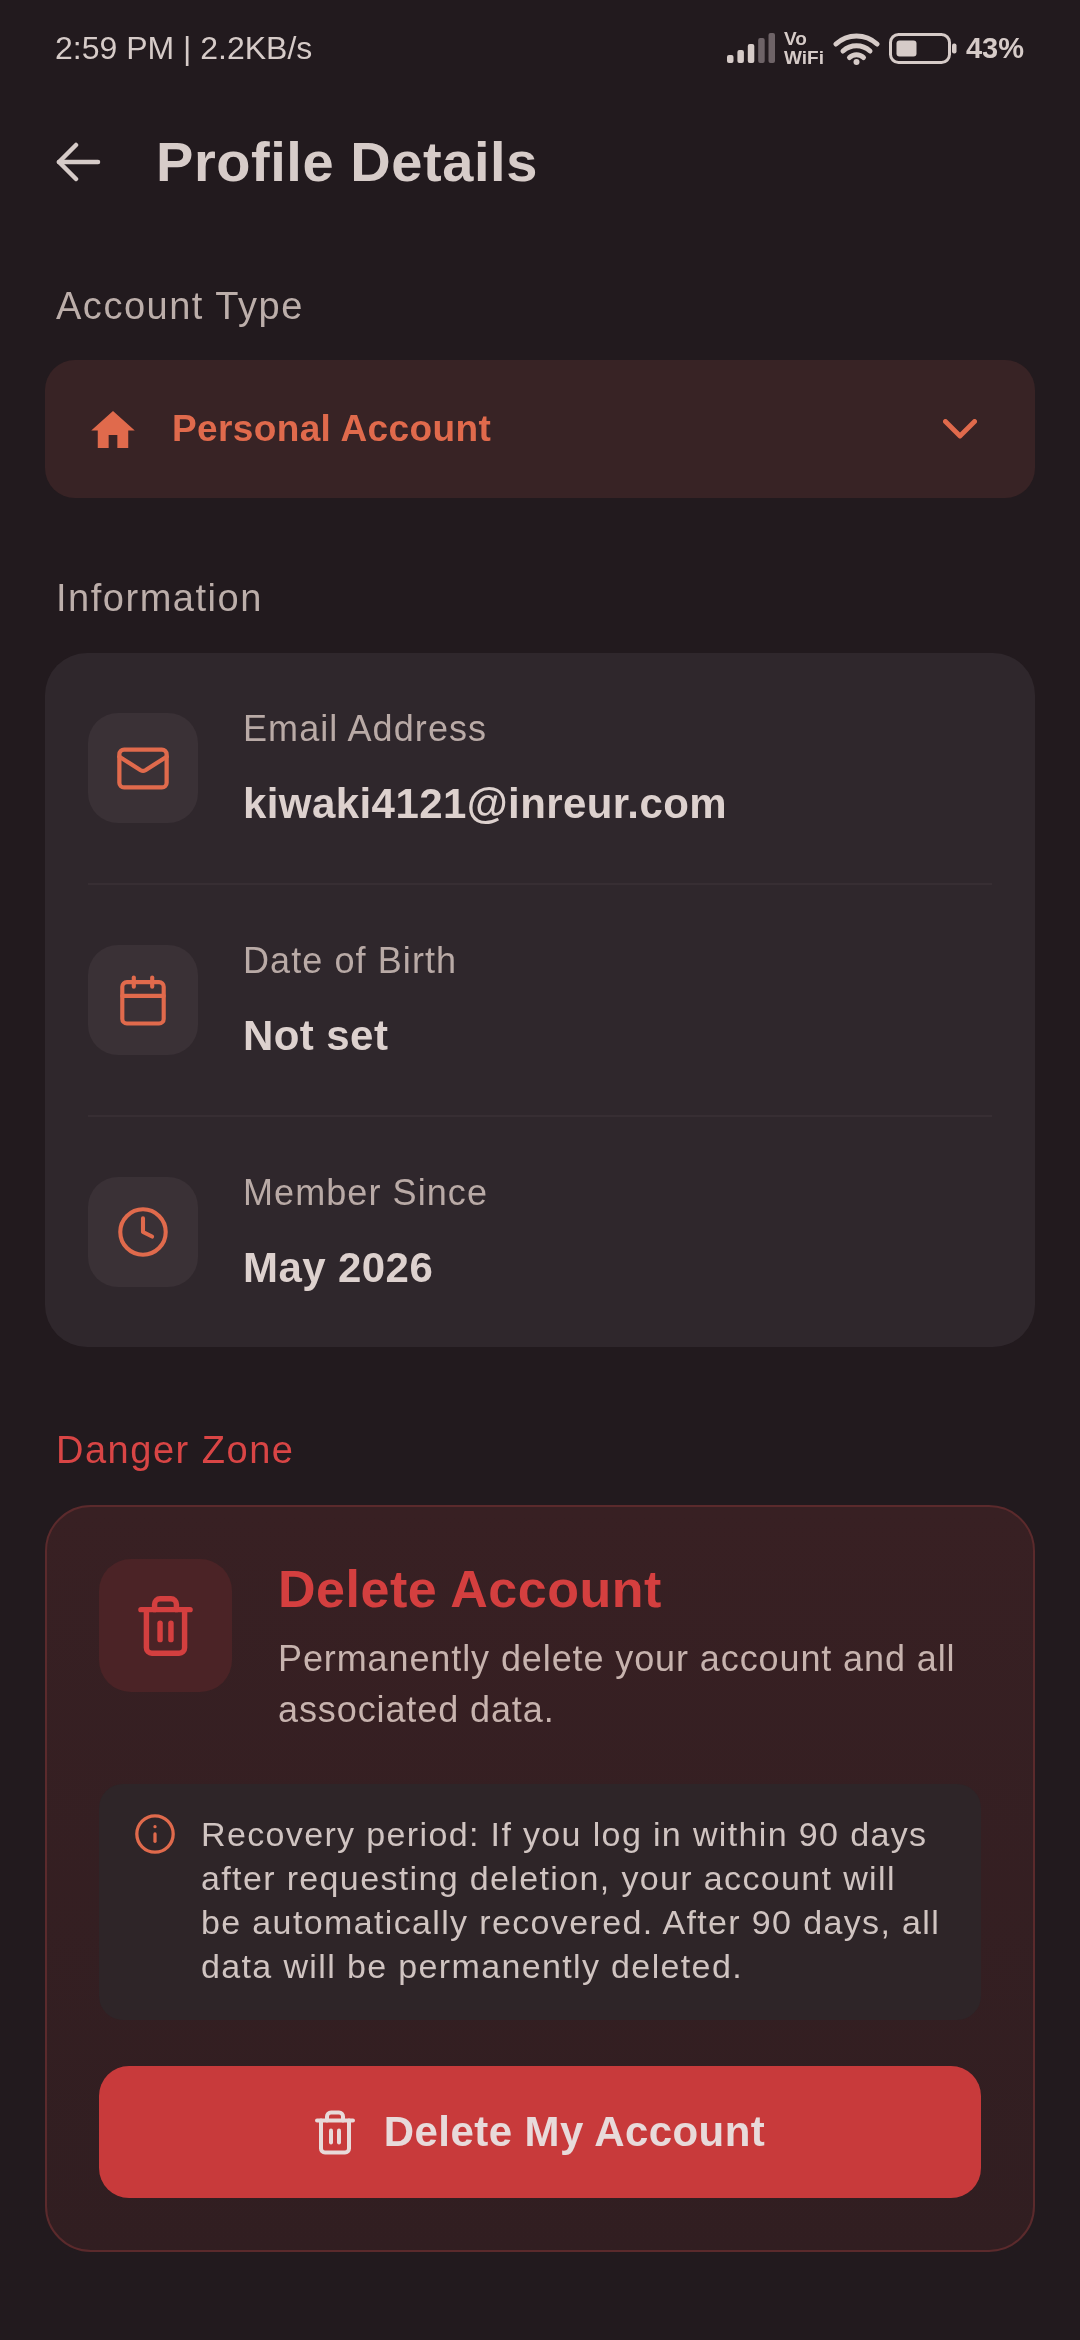  I want to click on field-value: kiwaki4121@inreur.com, so click(485, 804).